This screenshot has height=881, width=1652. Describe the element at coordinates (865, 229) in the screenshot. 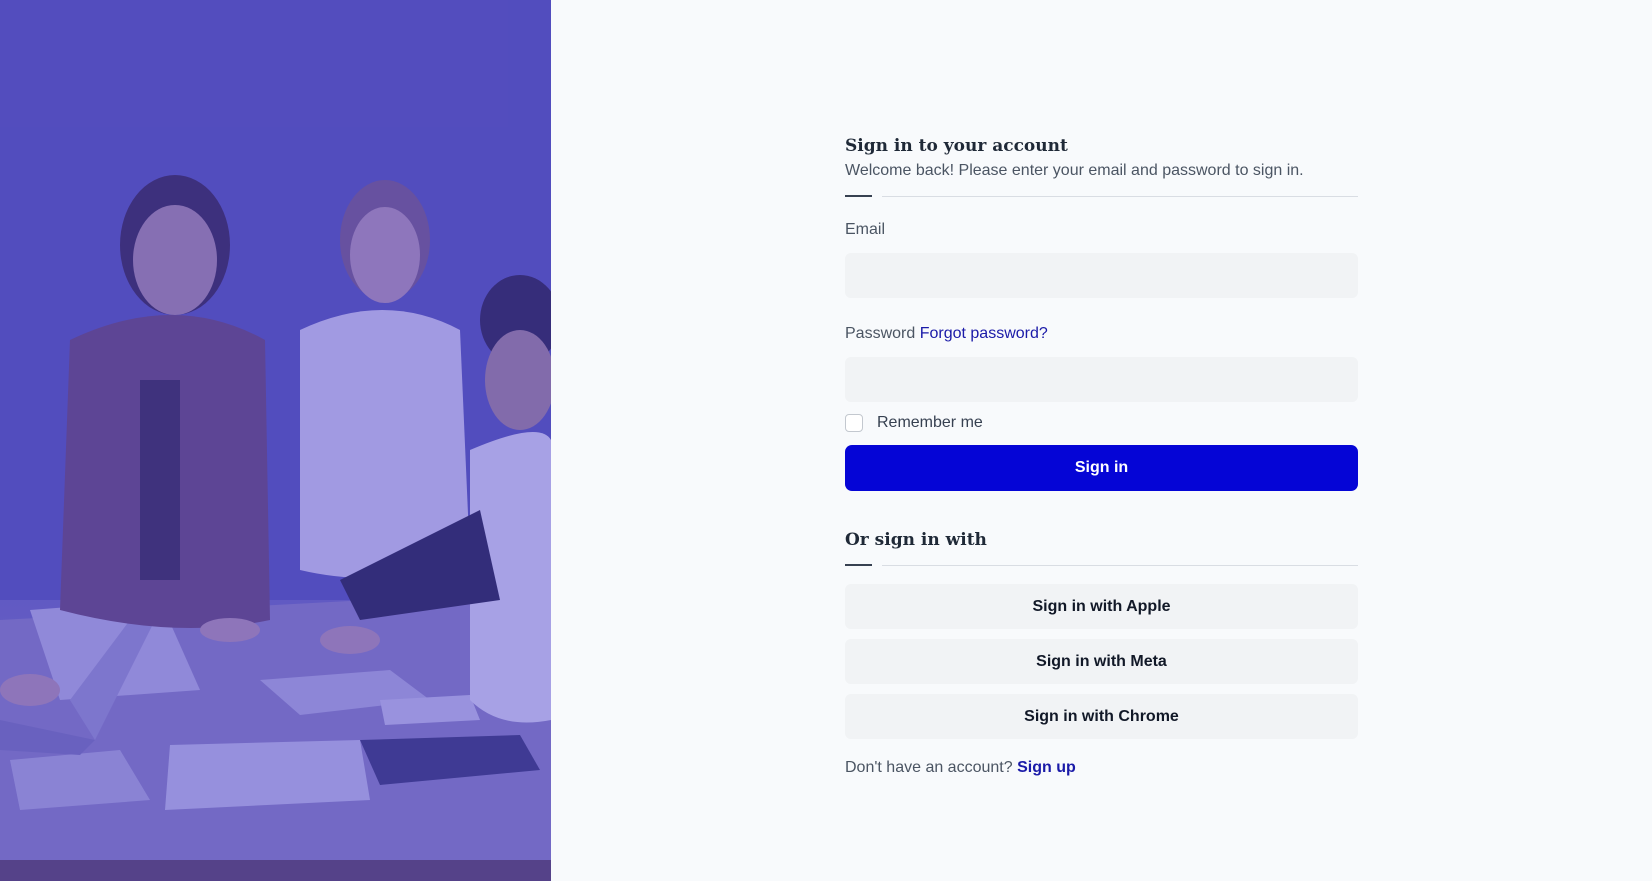

I see `email-label-text: Email` at that location.